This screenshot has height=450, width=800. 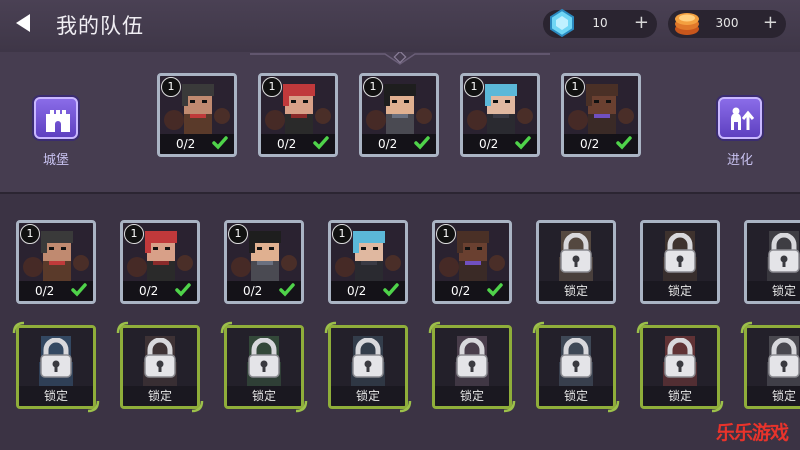 I want to click on divider-ornament, so click(x=400, y=58).